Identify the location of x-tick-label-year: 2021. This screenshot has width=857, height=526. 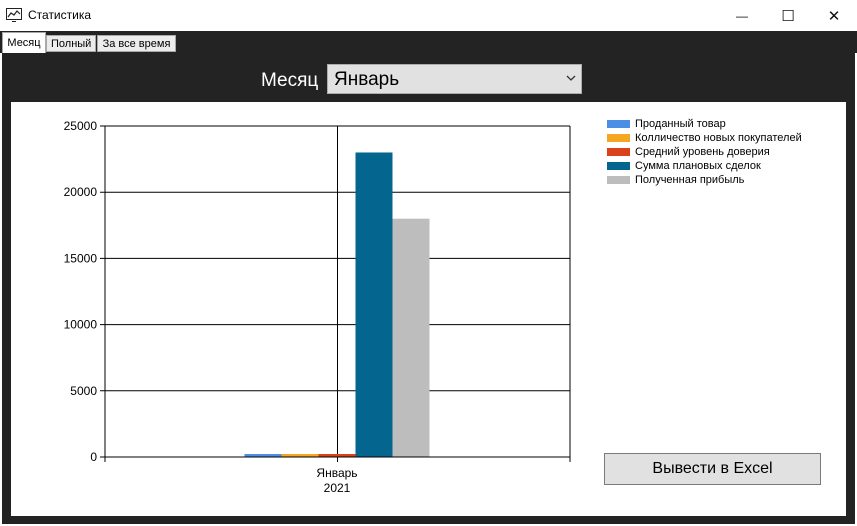
(337, 488).